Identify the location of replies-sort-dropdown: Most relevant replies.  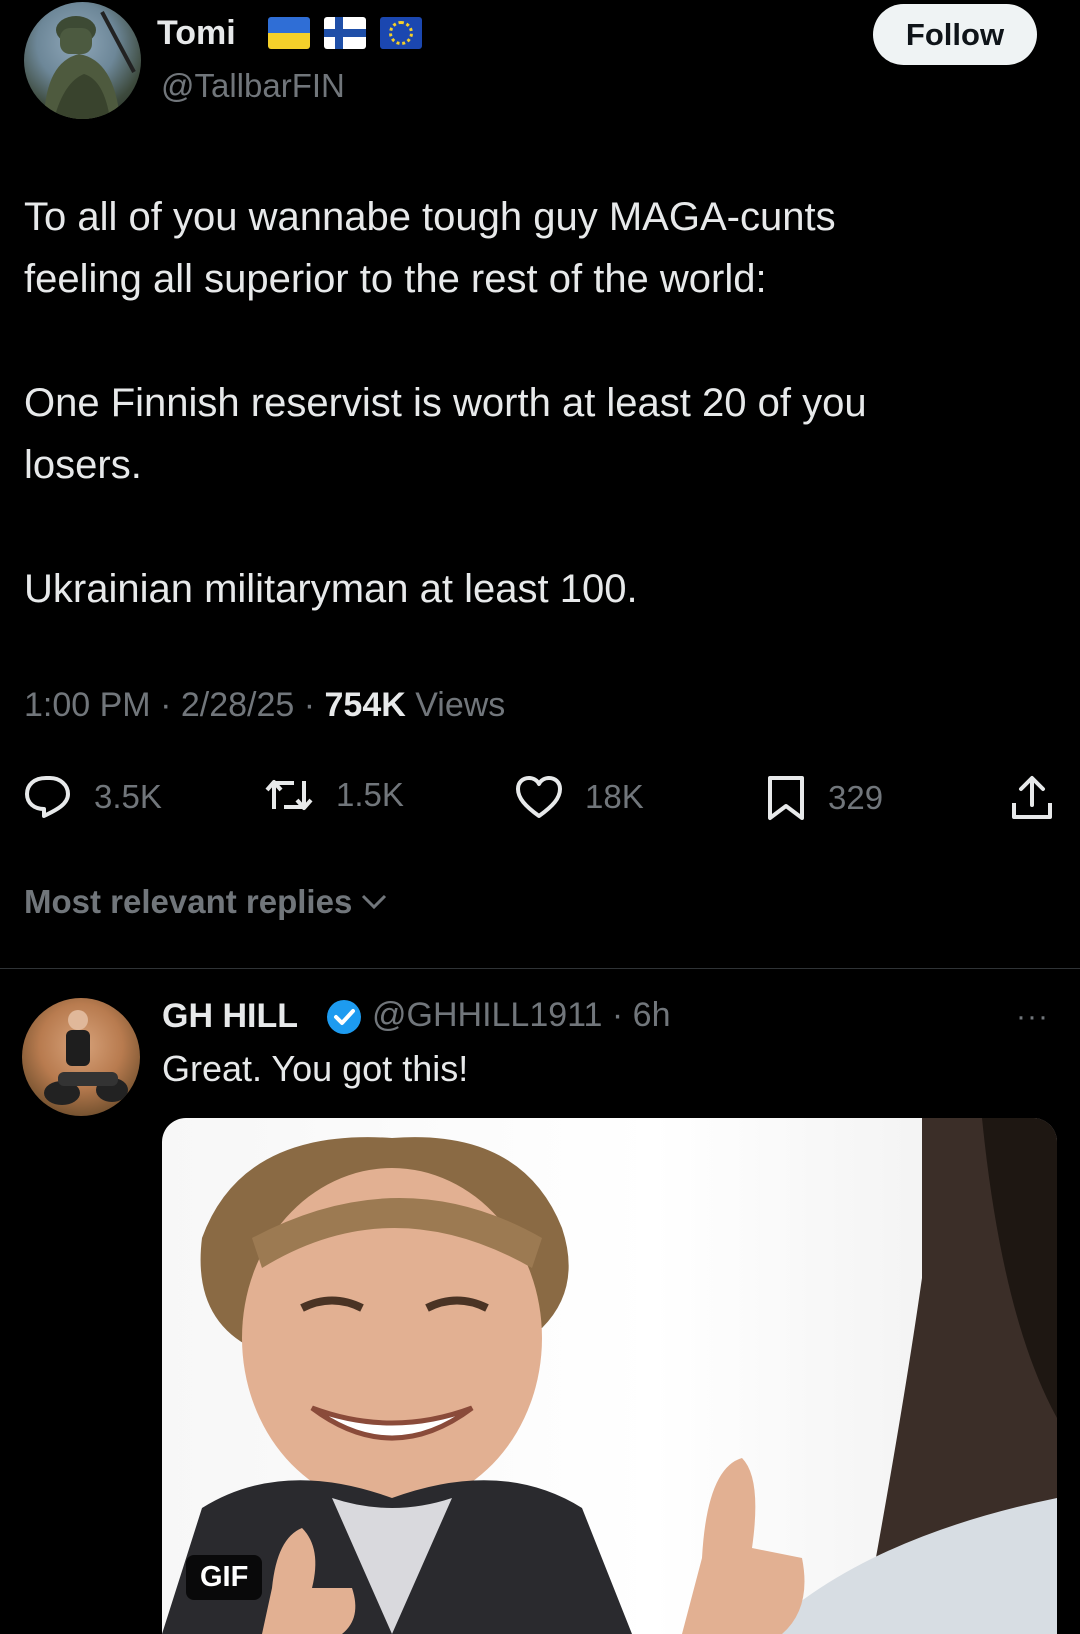
(206, 902).